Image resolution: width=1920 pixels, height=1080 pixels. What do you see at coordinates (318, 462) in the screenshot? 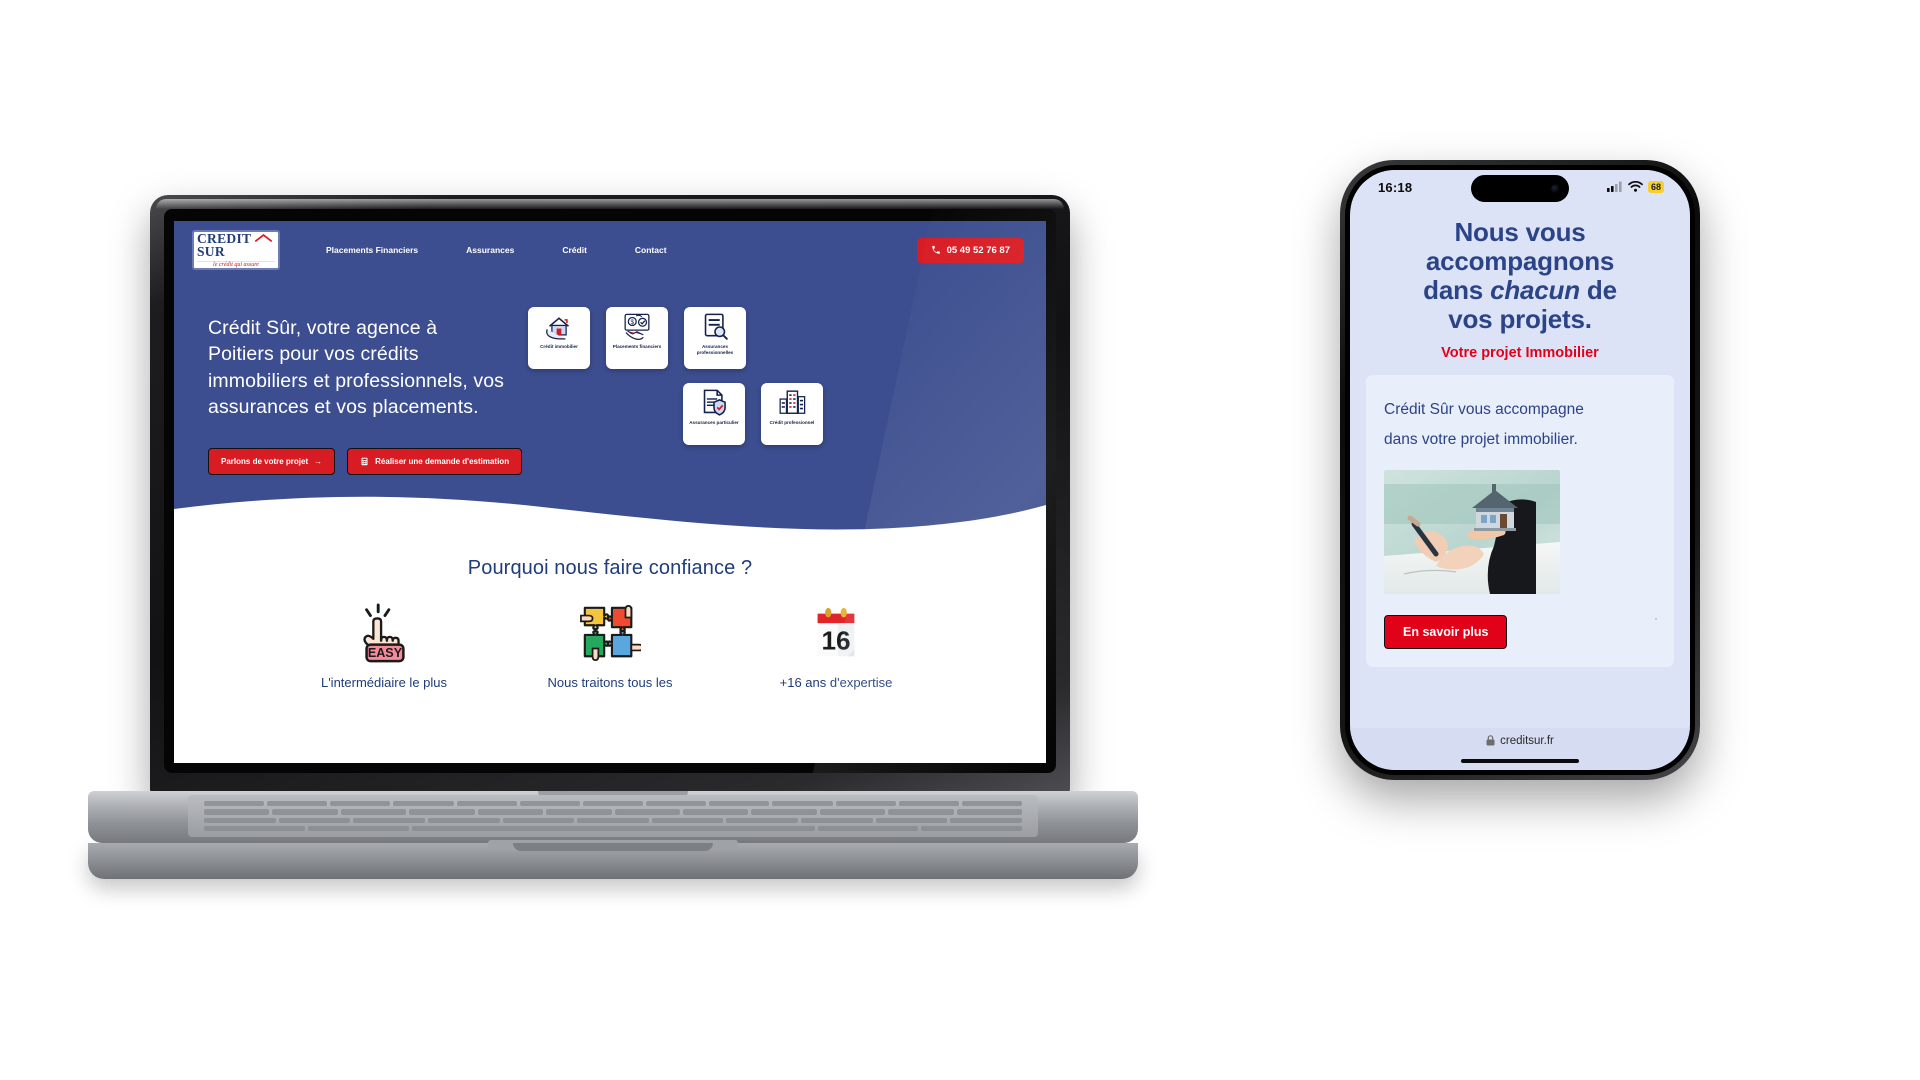
I see `arrow-right-icon: →` at bounding box center [318, 462].